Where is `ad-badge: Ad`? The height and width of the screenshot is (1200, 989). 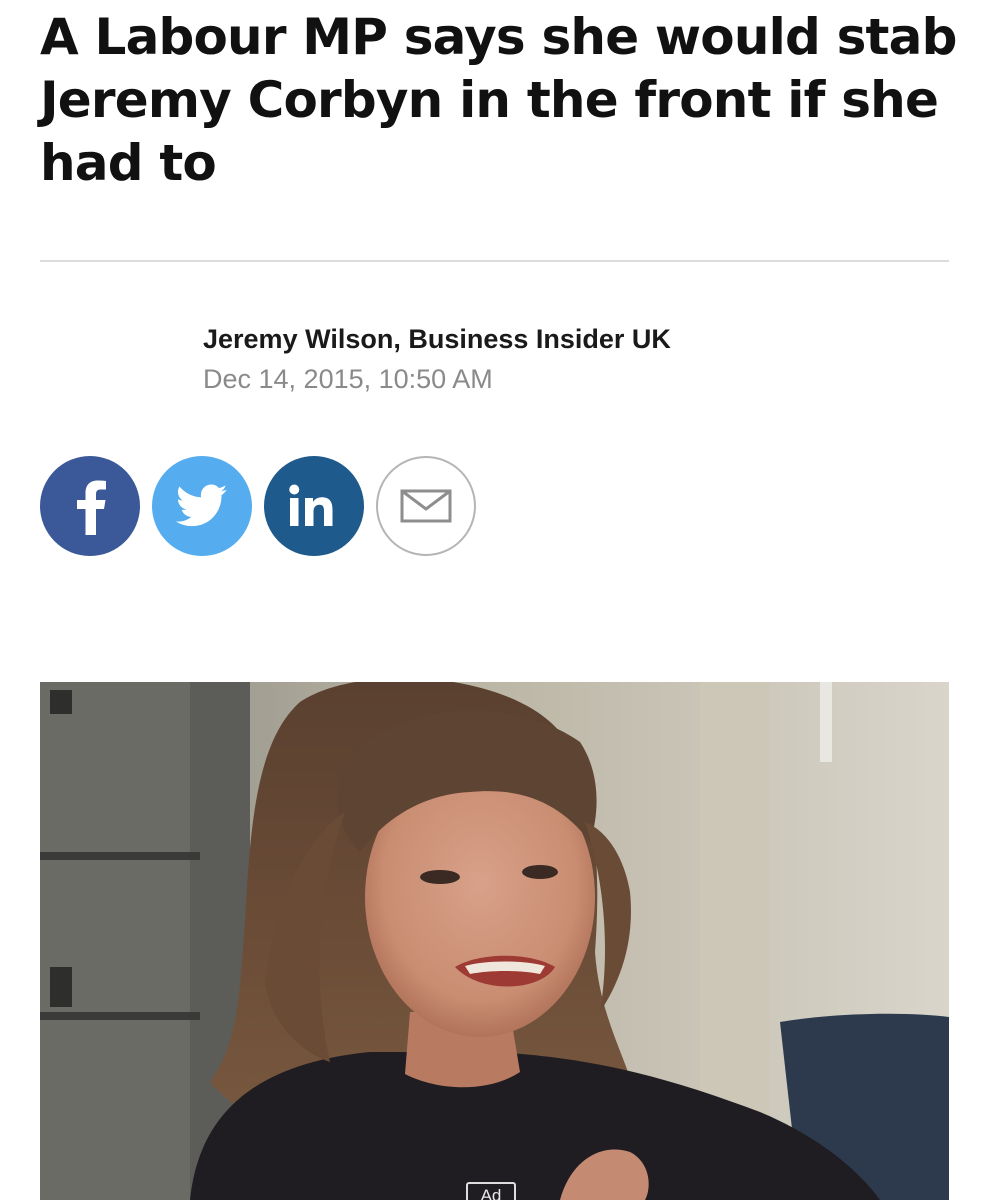 ad-badge: Ad is located at coordinates (491, 1191).